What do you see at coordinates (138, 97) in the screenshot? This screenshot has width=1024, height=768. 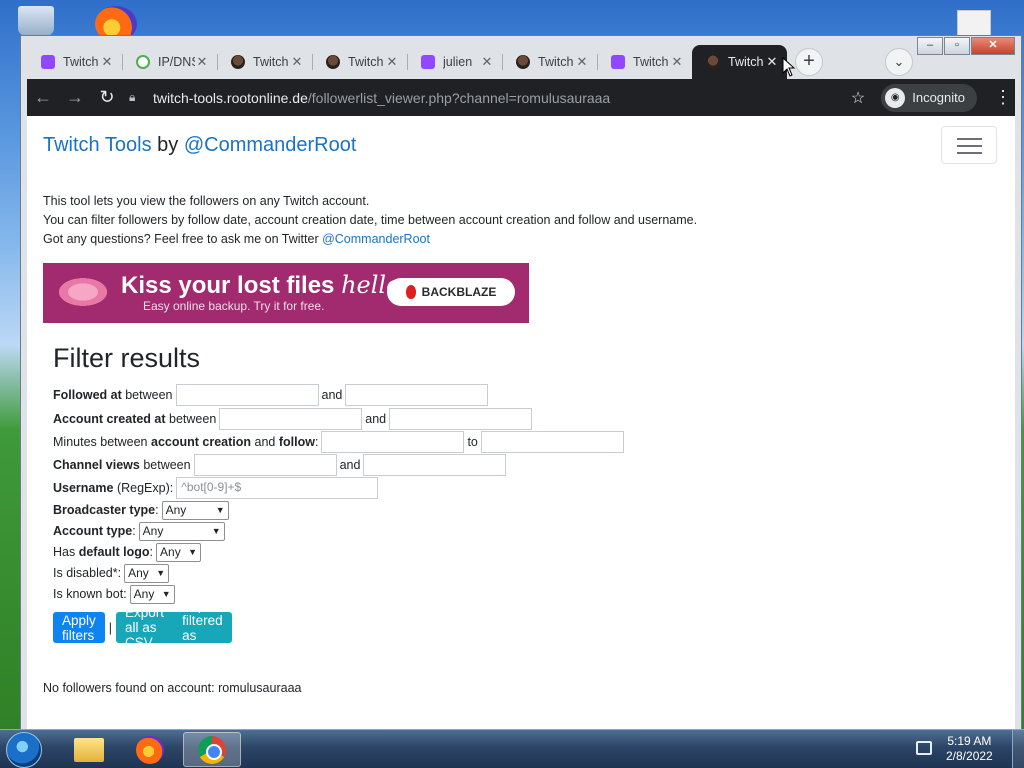 I see `lock-icon: 🔒︎` at bounding box center [138, 97].